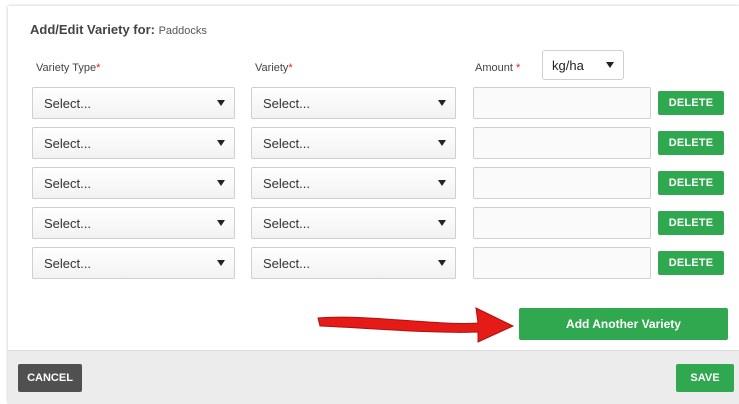  I want to click on dialog-title-text: Add/Edit Variety for:, so click(92, 29).